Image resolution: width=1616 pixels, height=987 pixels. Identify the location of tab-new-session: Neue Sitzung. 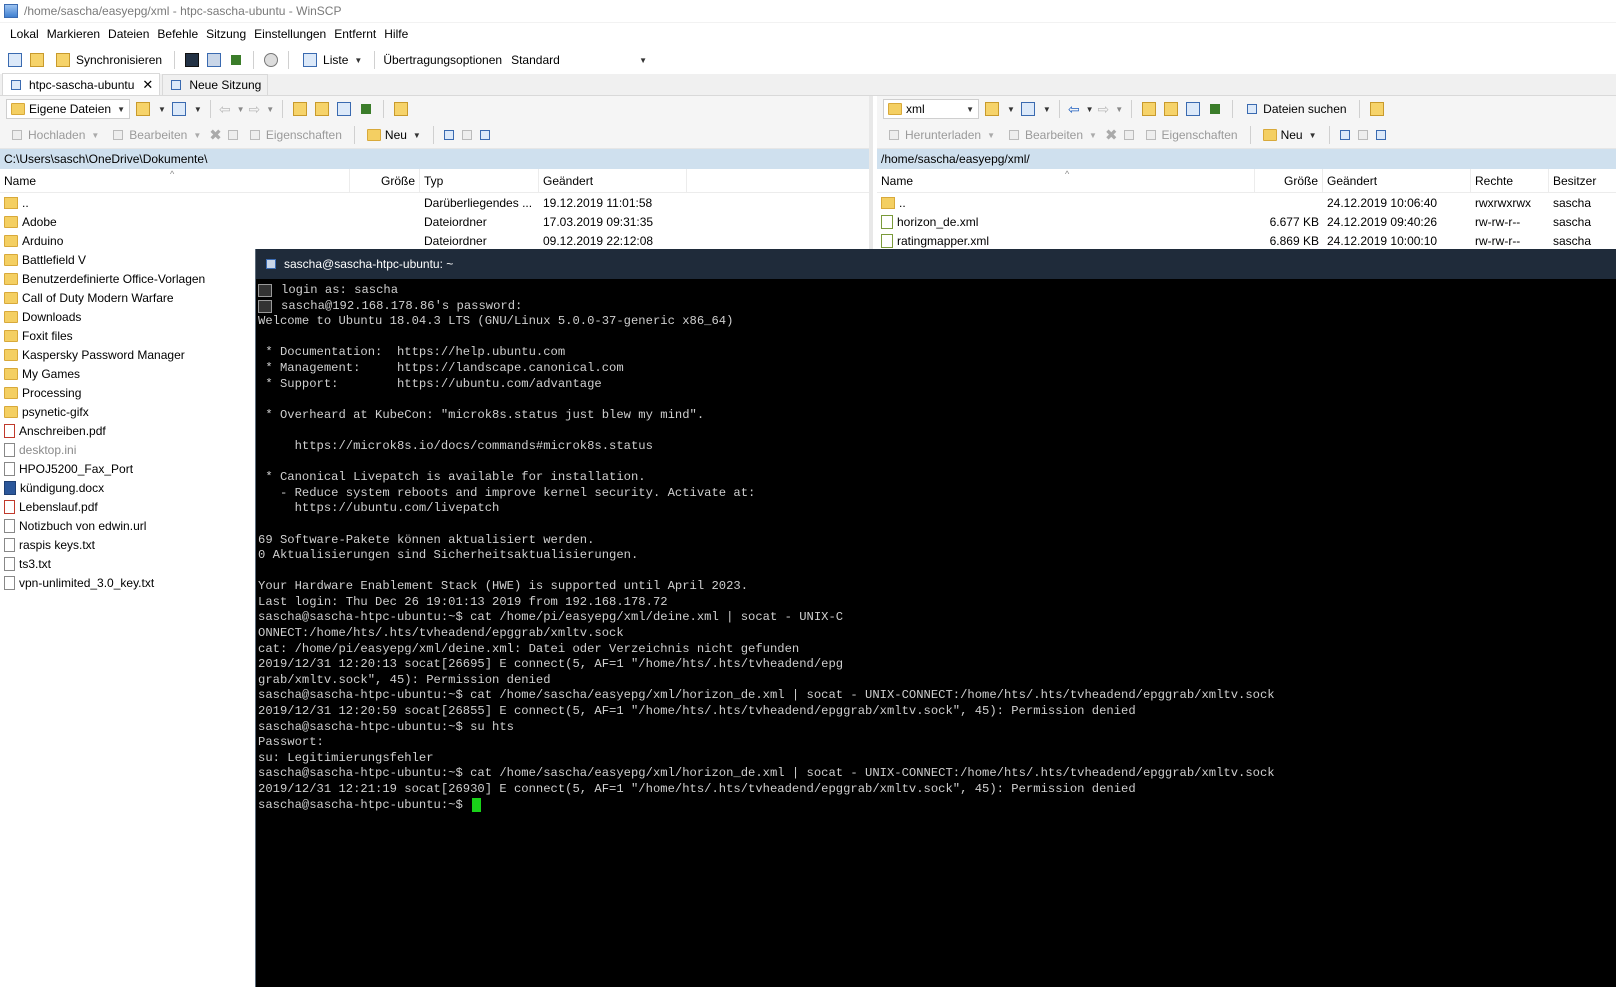
(215, 84).